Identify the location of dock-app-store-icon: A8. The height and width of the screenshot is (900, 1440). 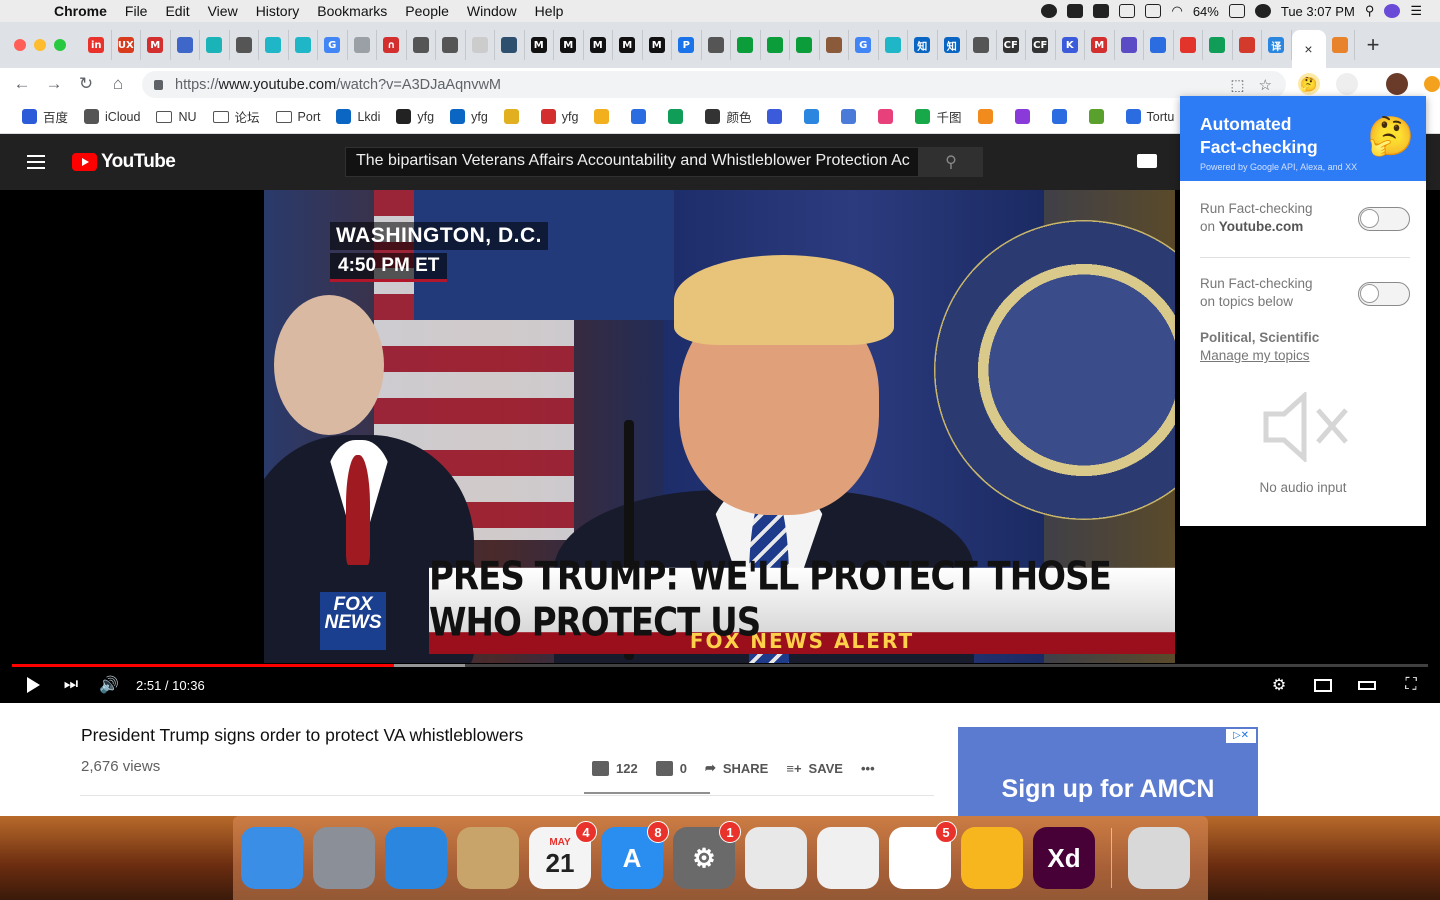
(635, 855).